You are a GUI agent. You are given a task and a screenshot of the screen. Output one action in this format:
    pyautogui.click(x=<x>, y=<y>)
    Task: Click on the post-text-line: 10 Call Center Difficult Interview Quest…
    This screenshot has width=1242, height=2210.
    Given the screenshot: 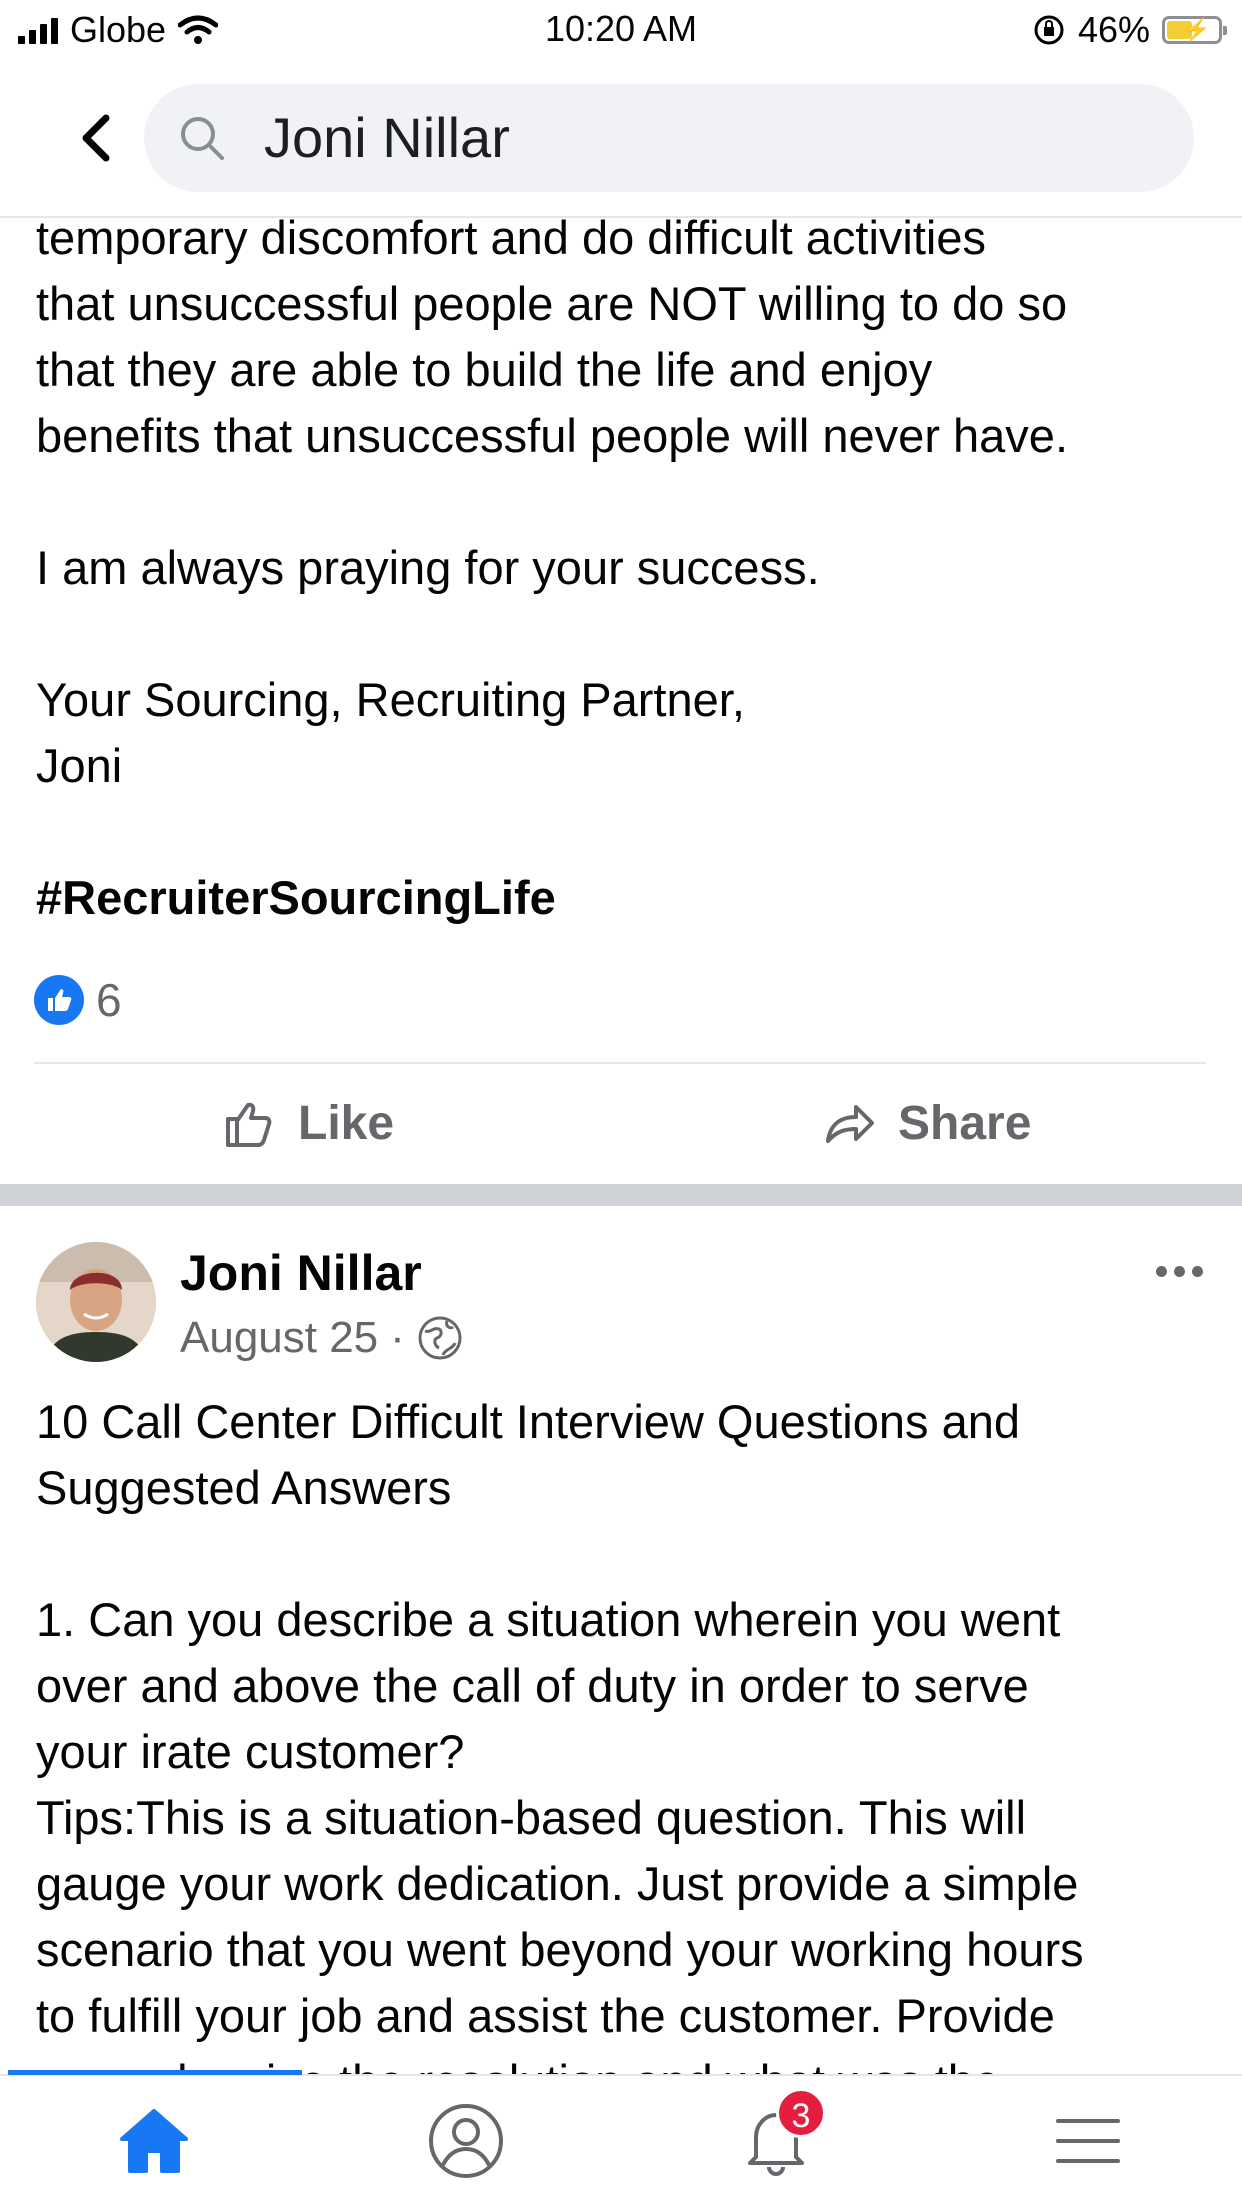 What is the action you would take?
    pyautogui.click(x=528, y=1421)
    